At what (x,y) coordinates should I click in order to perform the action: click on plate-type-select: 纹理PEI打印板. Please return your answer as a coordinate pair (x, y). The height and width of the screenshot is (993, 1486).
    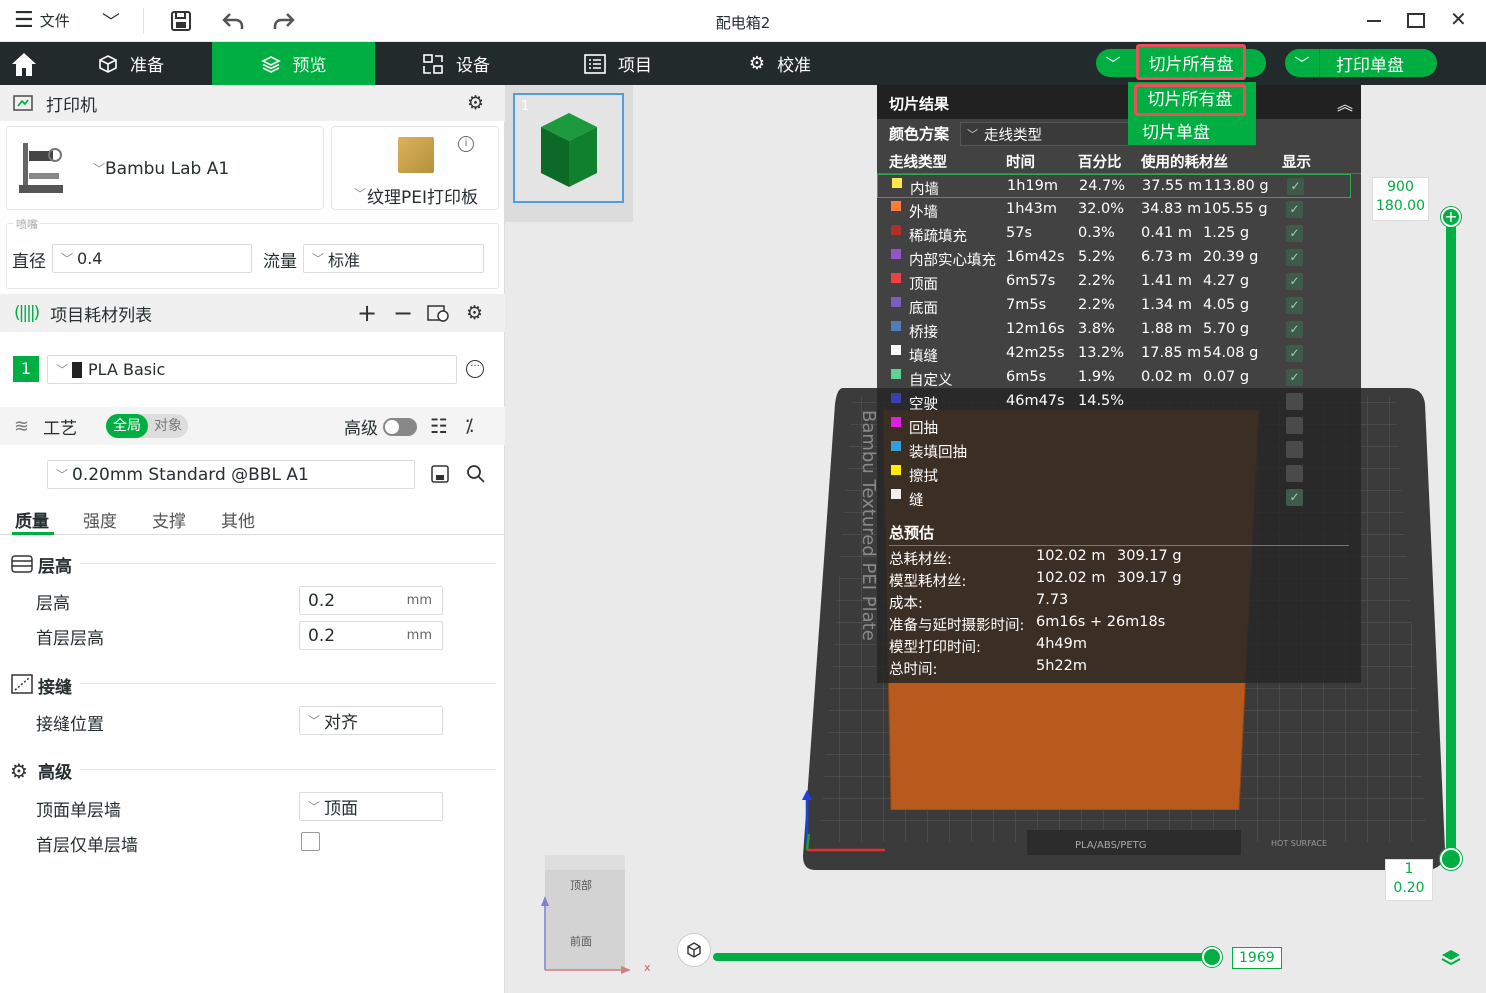
    Looking at the image, I should click on (422, 195).